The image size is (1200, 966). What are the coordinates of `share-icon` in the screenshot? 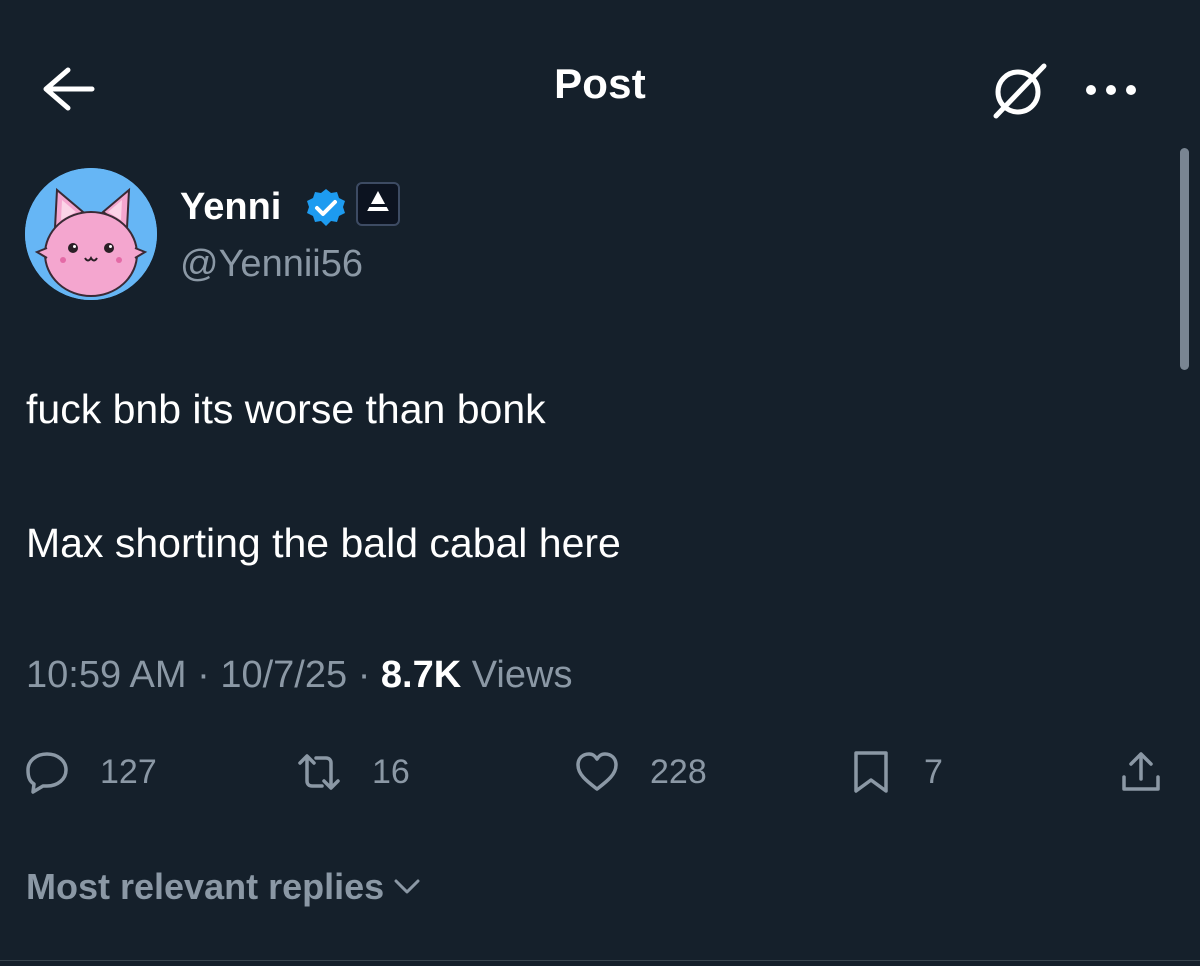 It's located at (1141, 771).